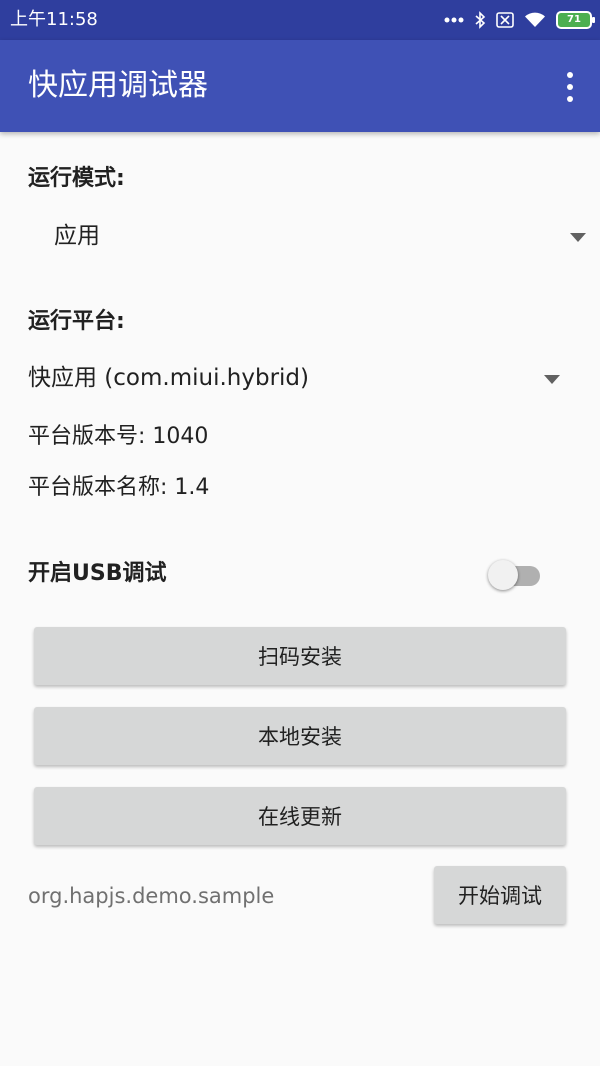 The height and width of the screenshot is (1066, 600). Describe the element at coordinates (310, 238) in the screenshot. I see `run-mode-spinner: 应用` at that location.